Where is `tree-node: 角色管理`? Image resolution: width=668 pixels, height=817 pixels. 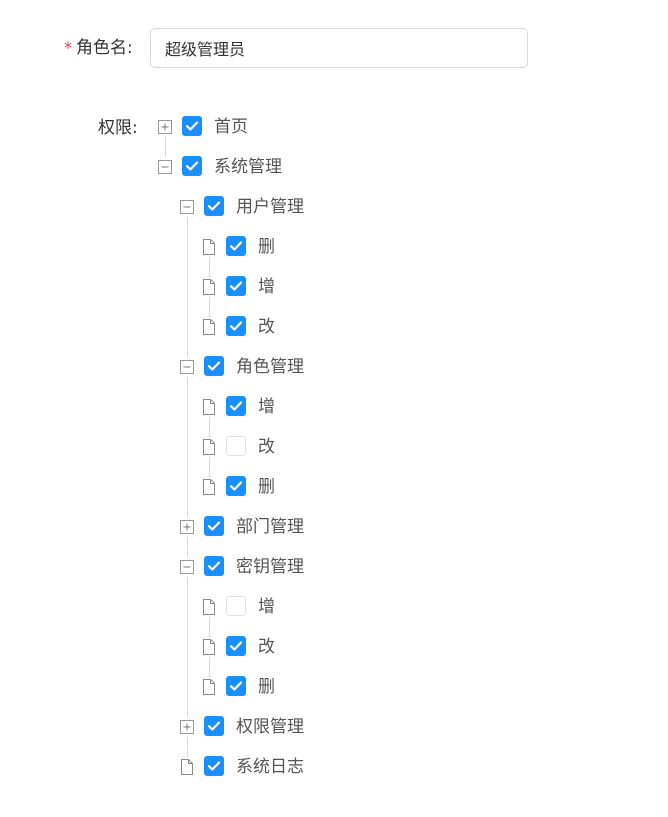
tree-node: 角色管理 is located at coordinates (279, 367).